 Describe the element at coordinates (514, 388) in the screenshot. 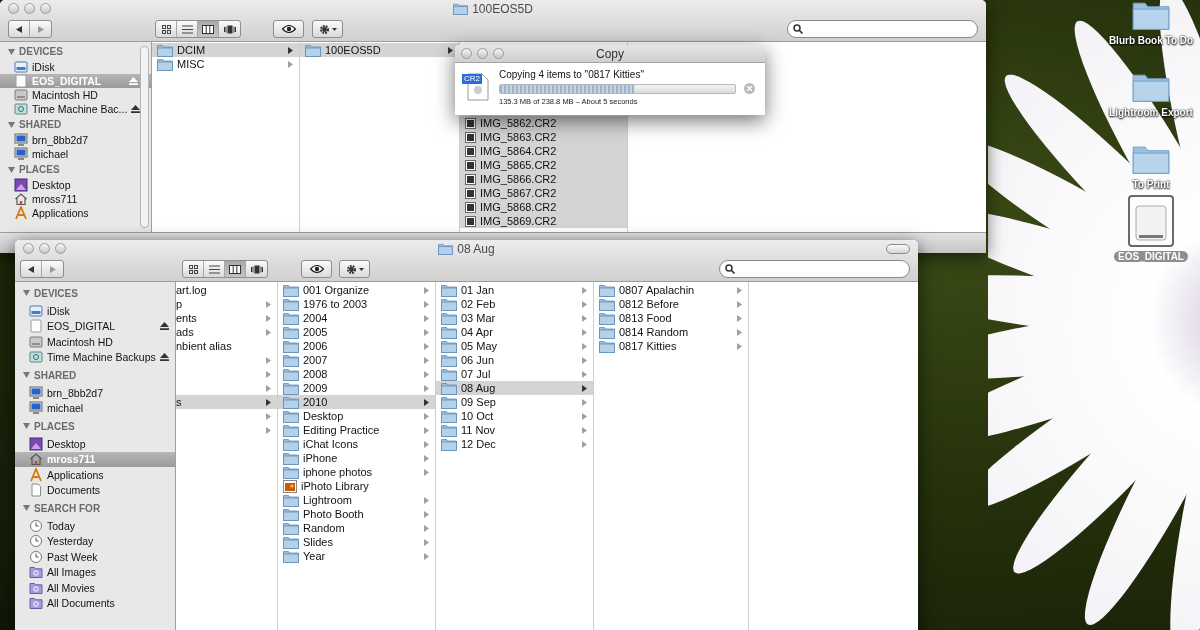

I see `file-row: 08 Aug` at that location.